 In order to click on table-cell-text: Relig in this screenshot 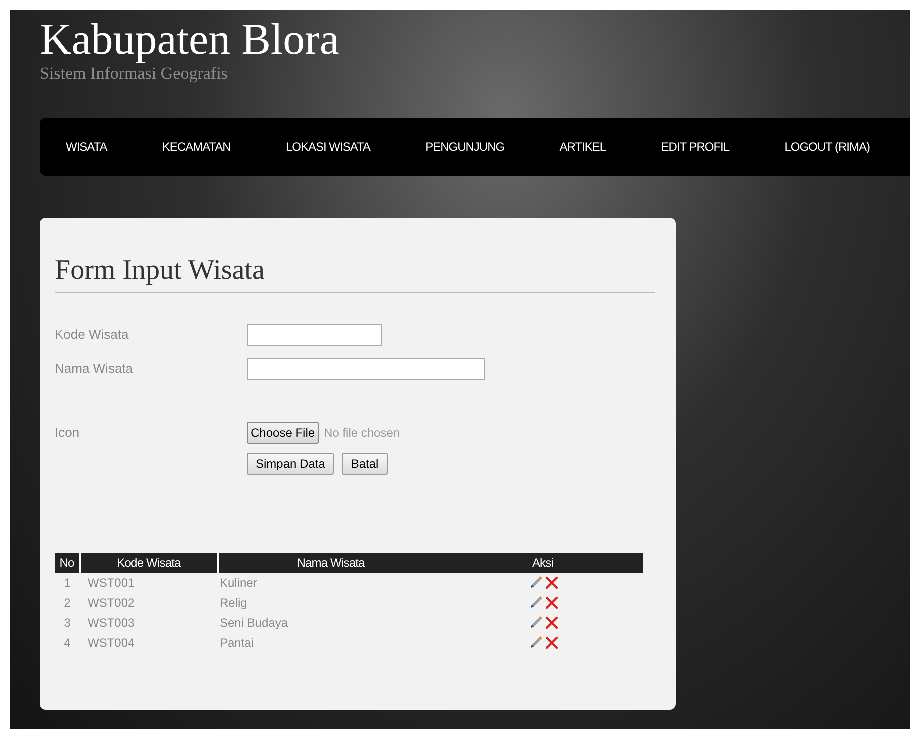, I will do `click(233, 603)`.